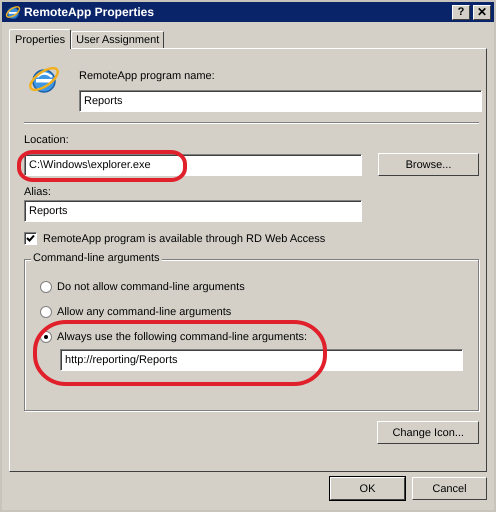 This screenshot has height=512, width=496. I want to click on radio-label: Allow any command-line arguments, so click(144, 312).